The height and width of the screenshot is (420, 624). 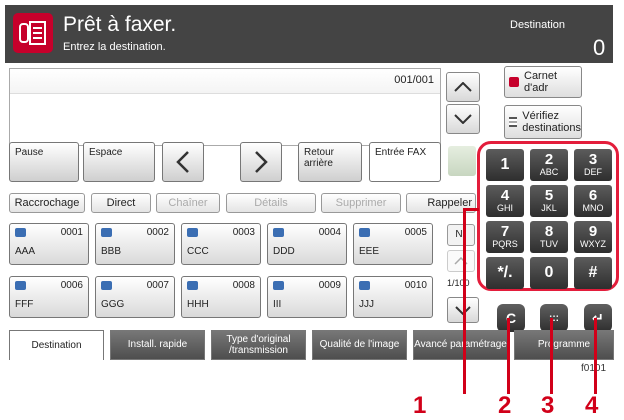 What do you see at coordinates (549, 159) in the screenshot?
I see `keypad-digit: 2` at bounding box center [549, 159].